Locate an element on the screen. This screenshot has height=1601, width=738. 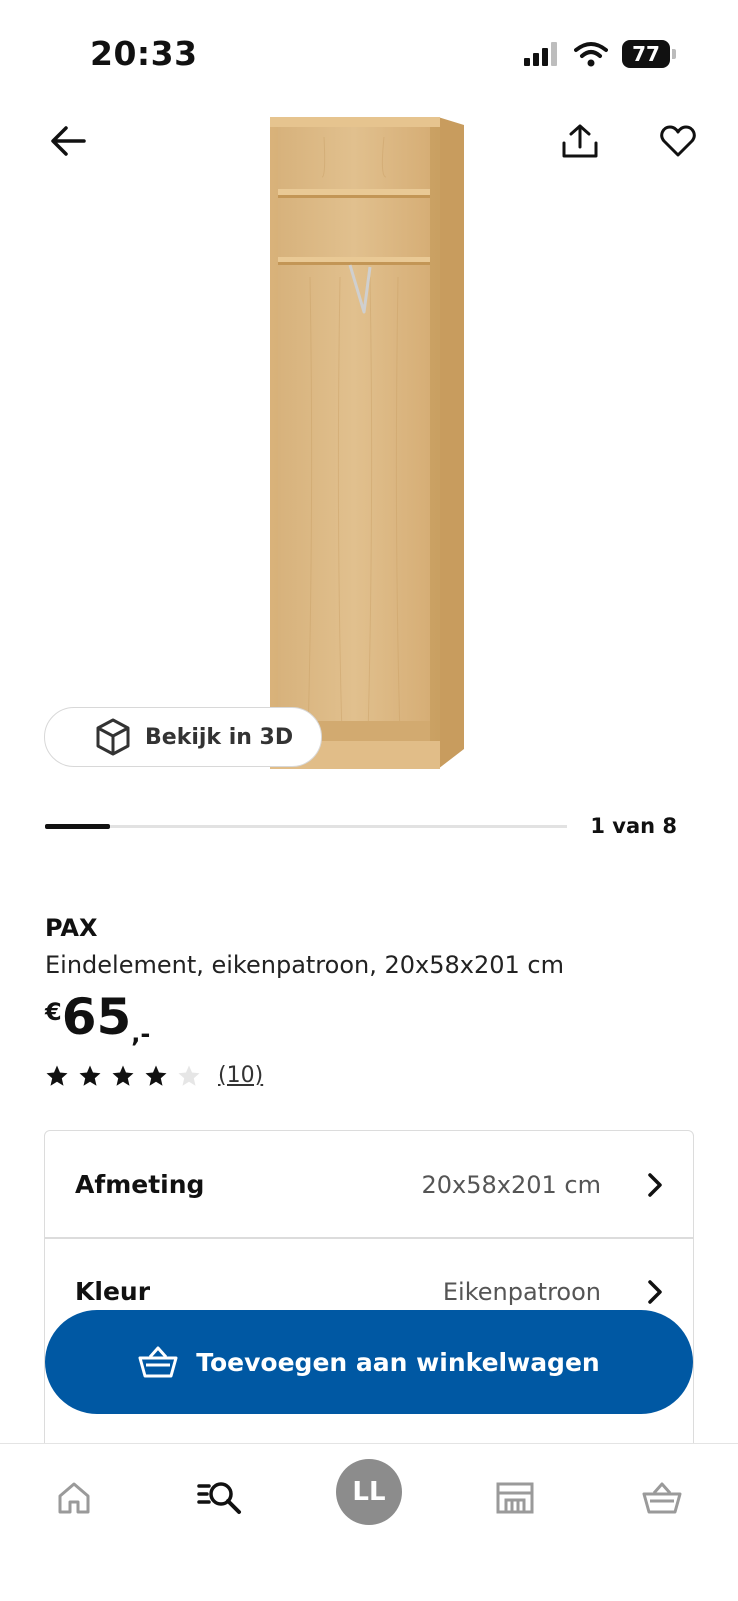
add-to-cart-button: Toevoegen aan winkelwagen is located at coordinates (369, 1362).